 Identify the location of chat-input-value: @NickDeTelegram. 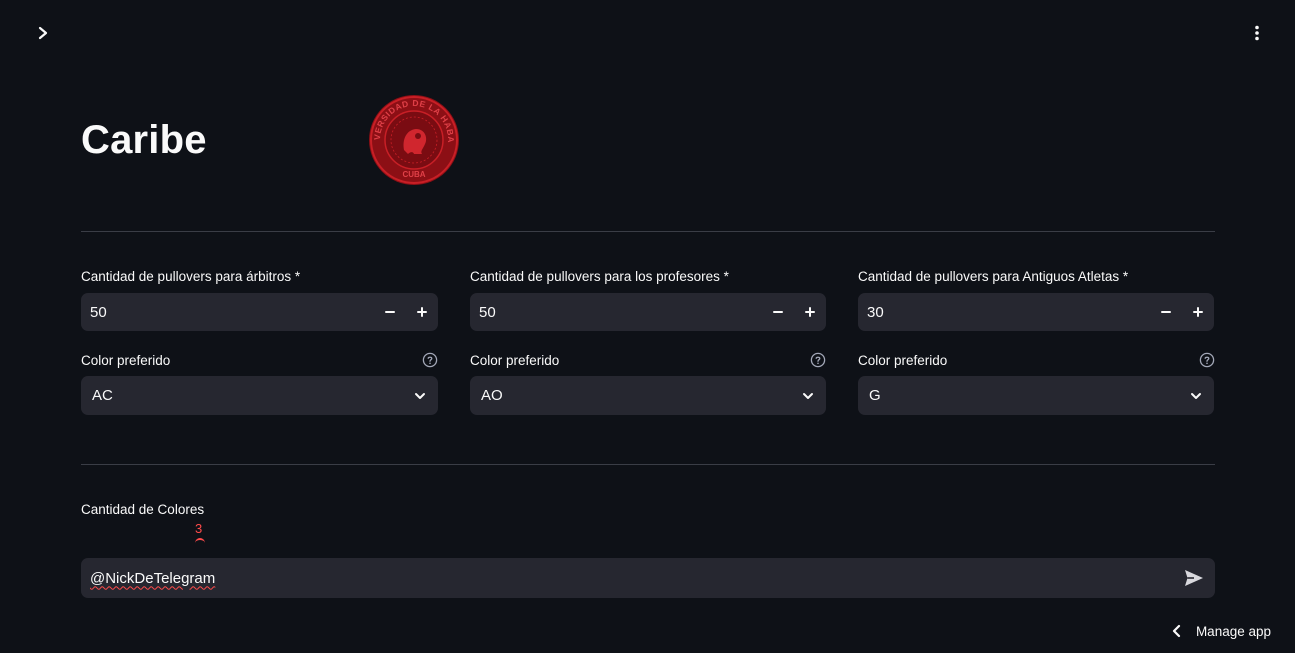
(153, 578).